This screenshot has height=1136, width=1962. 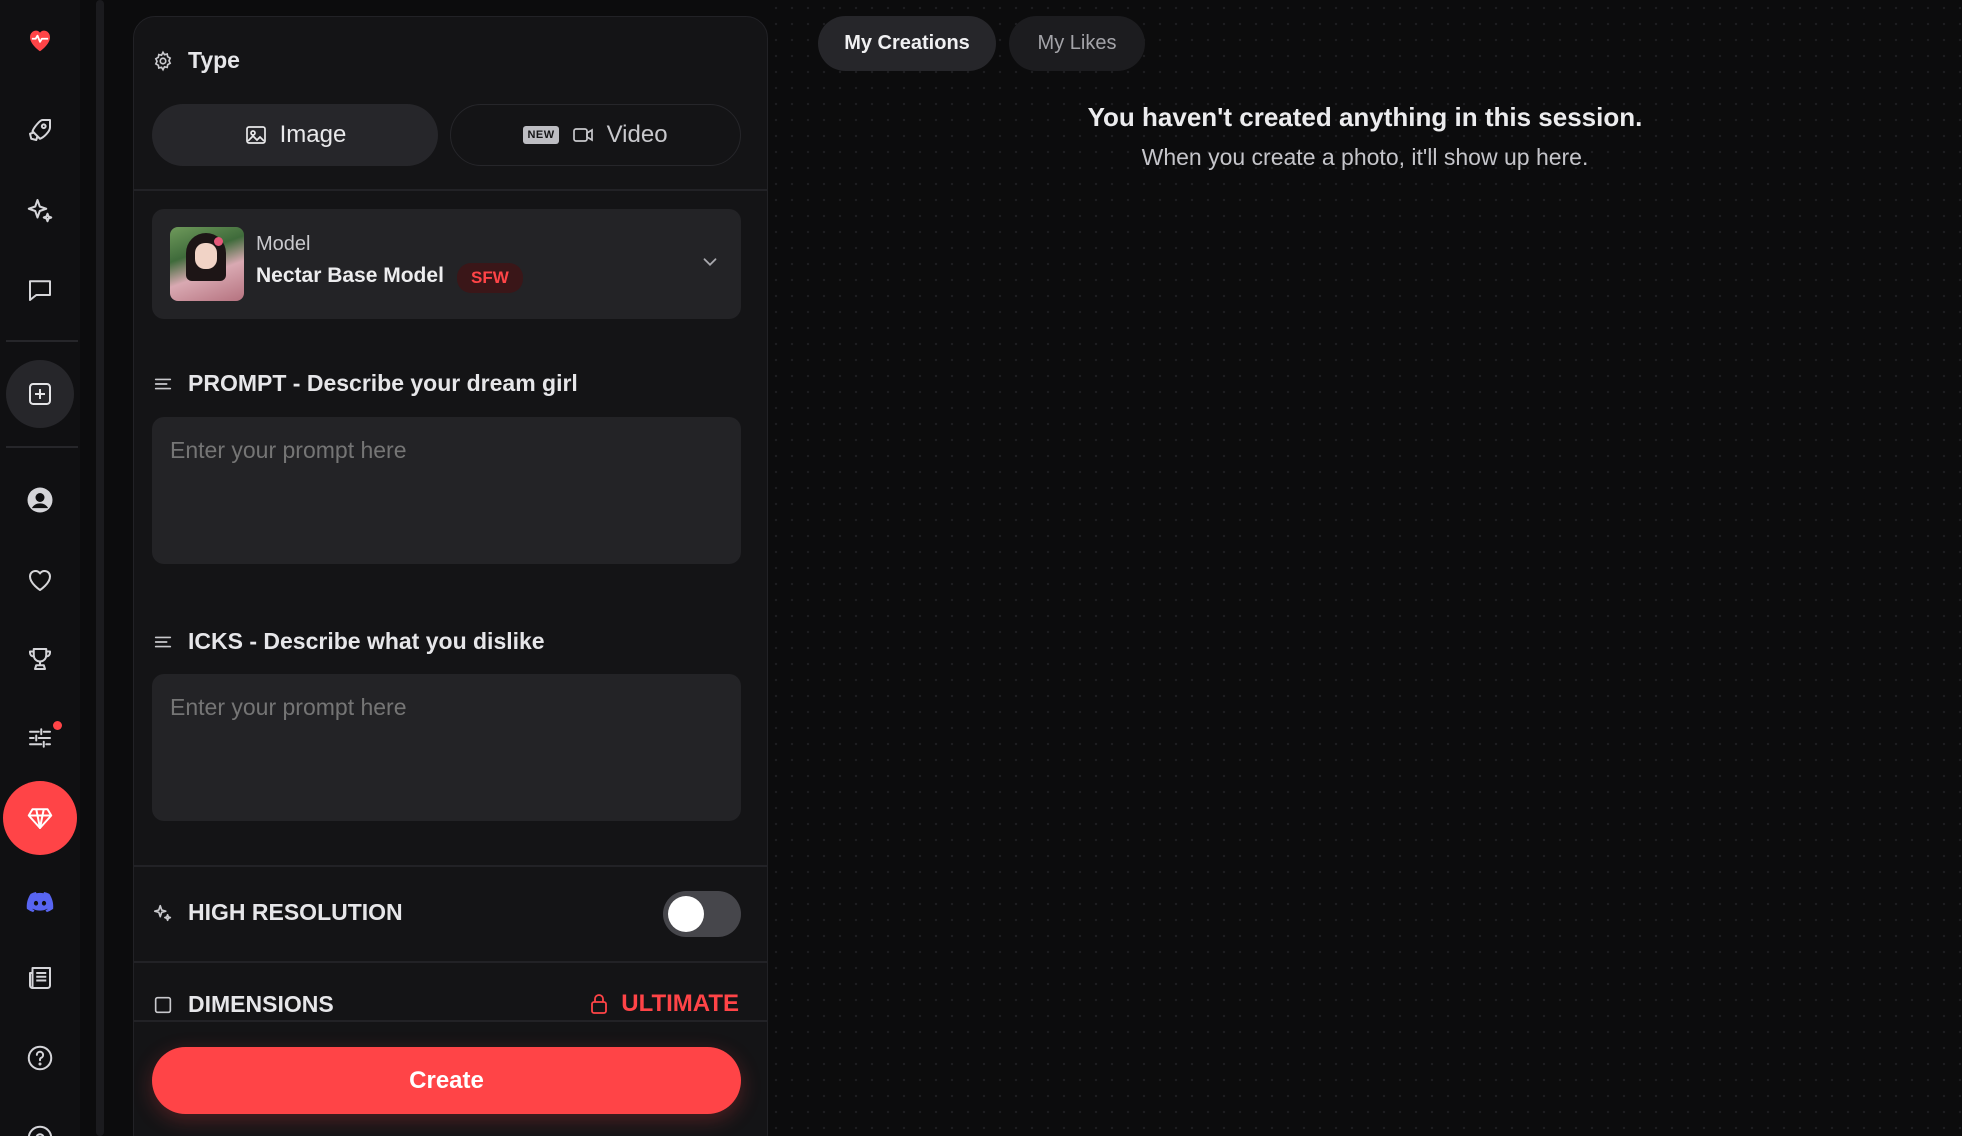 I want to click on ultimate-lock: ULTIMATE, so click(x=663, y=1004).